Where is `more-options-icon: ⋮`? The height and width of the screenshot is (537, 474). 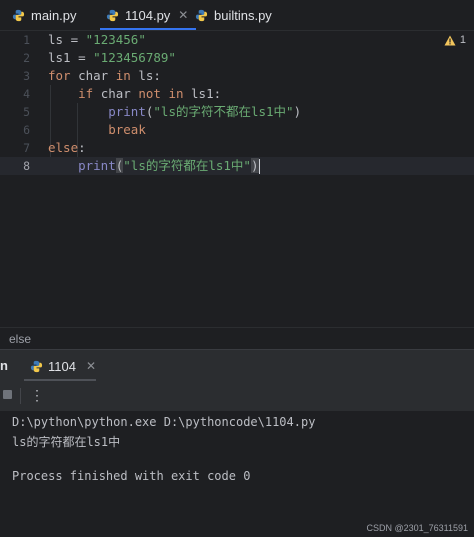 more-options-icon: ⋮ is located at coordinates (37, 395).